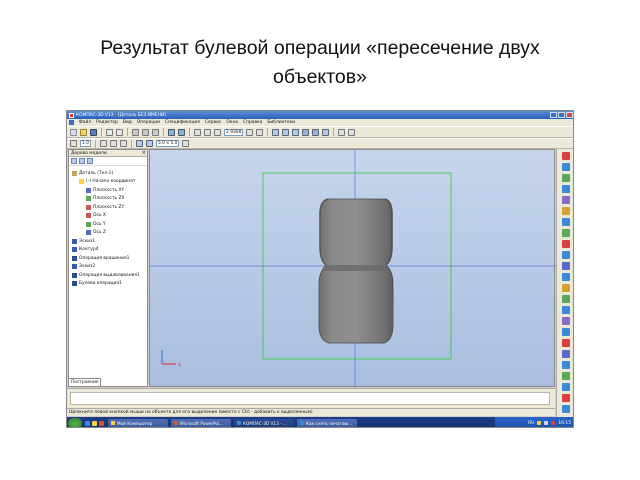 Image resolution: width=640 pixels, height=480 pixels. I want to click on menu-file: Файл, so click(85, 122).